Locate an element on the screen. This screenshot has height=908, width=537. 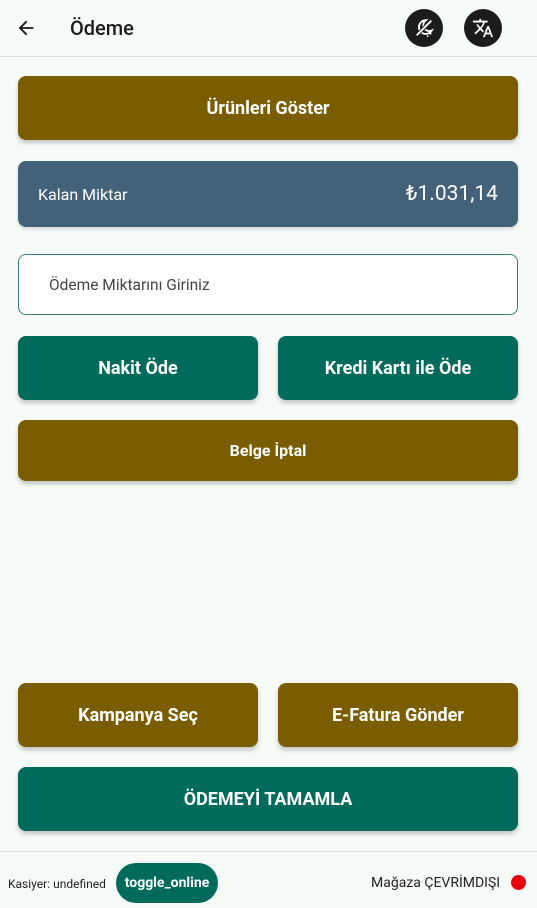
offline-status-dot is located at coordinates (518, 882).